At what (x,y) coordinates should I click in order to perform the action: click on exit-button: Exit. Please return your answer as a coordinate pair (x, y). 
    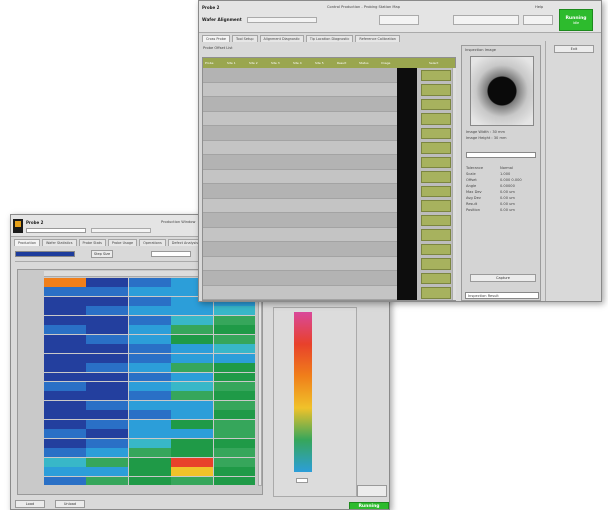
    Looking at the image, I should click on (574, 49).